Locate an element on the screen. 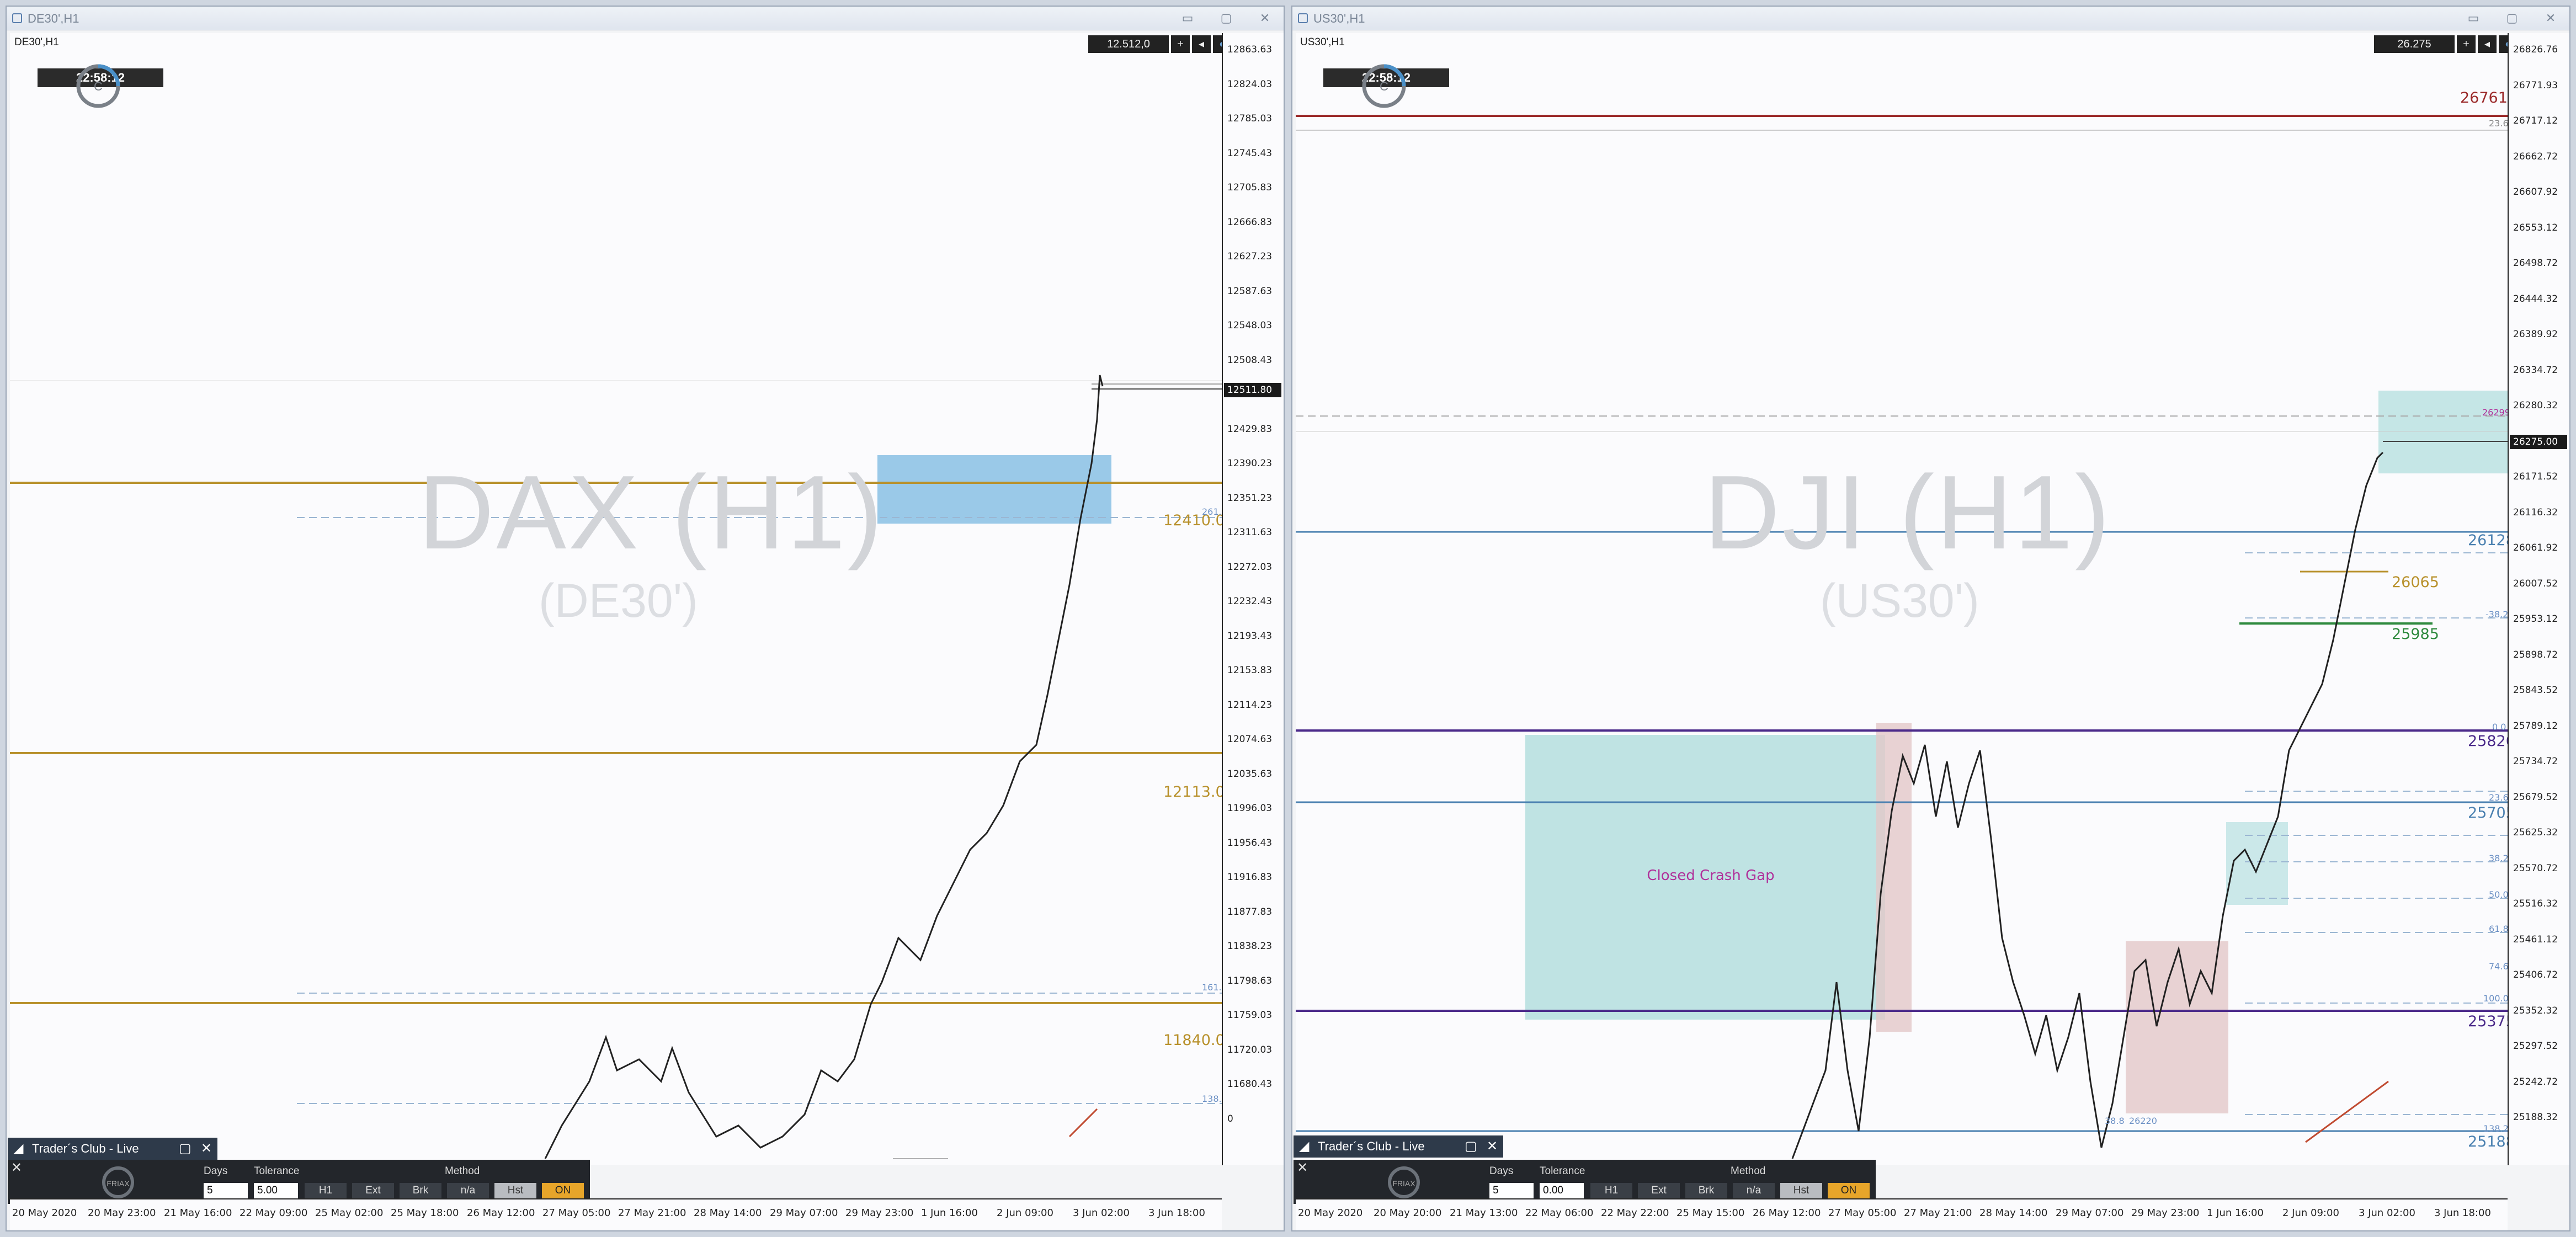 The width and height of the screenshot is (2576, 1237). level-label: 25188 is located at coordinates (2488, 1141).